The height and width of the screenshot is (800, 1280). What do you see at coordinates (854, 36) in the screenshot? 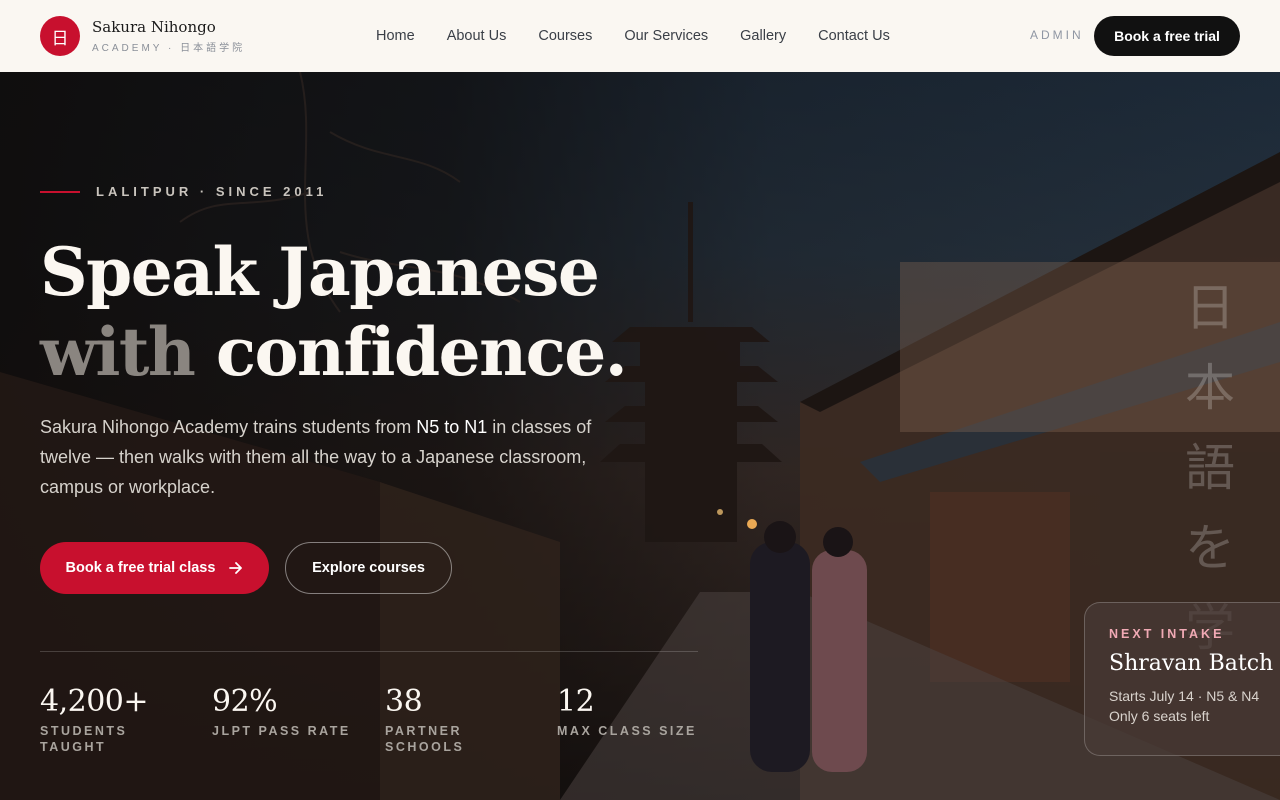
I see `nav-contact-us: Contact Us` at bounding box center [854, 36].